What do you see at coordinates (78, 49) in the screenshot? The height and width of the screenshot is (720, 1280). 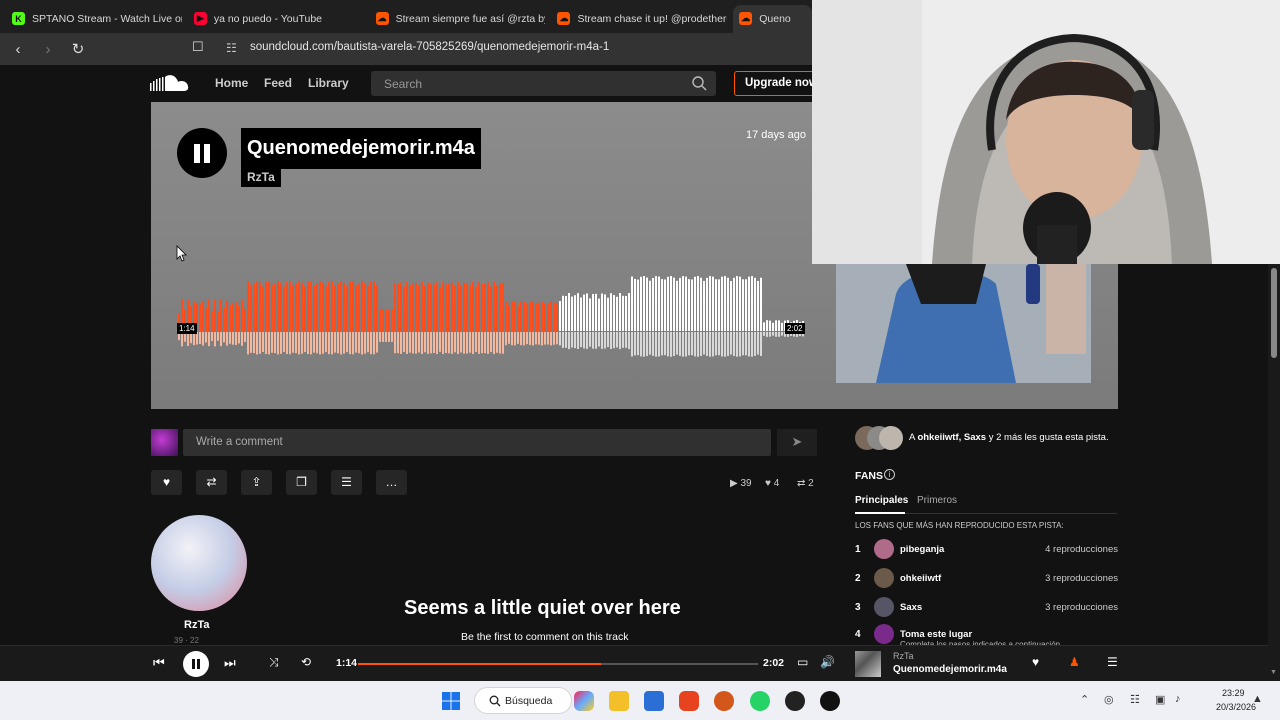 I see `reload-icon: ↻` at bounding box center [78, 49].